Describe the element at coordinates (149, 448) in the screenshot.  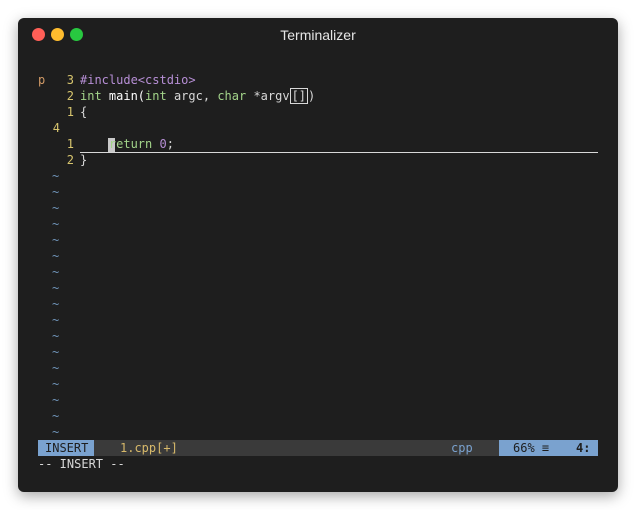
I see `file-name: 1.cpp[+]` at that location.